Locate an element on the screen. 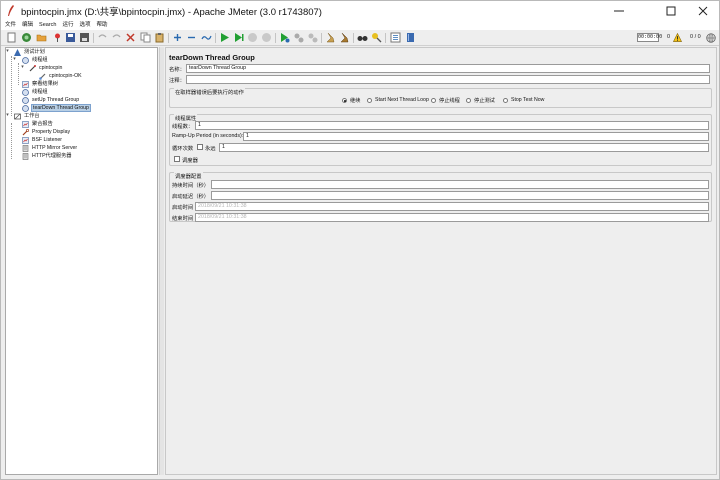 Image resolution: width=720 pixels, height=480 pixels. expand-all-button is located at coordinates (177, 37).